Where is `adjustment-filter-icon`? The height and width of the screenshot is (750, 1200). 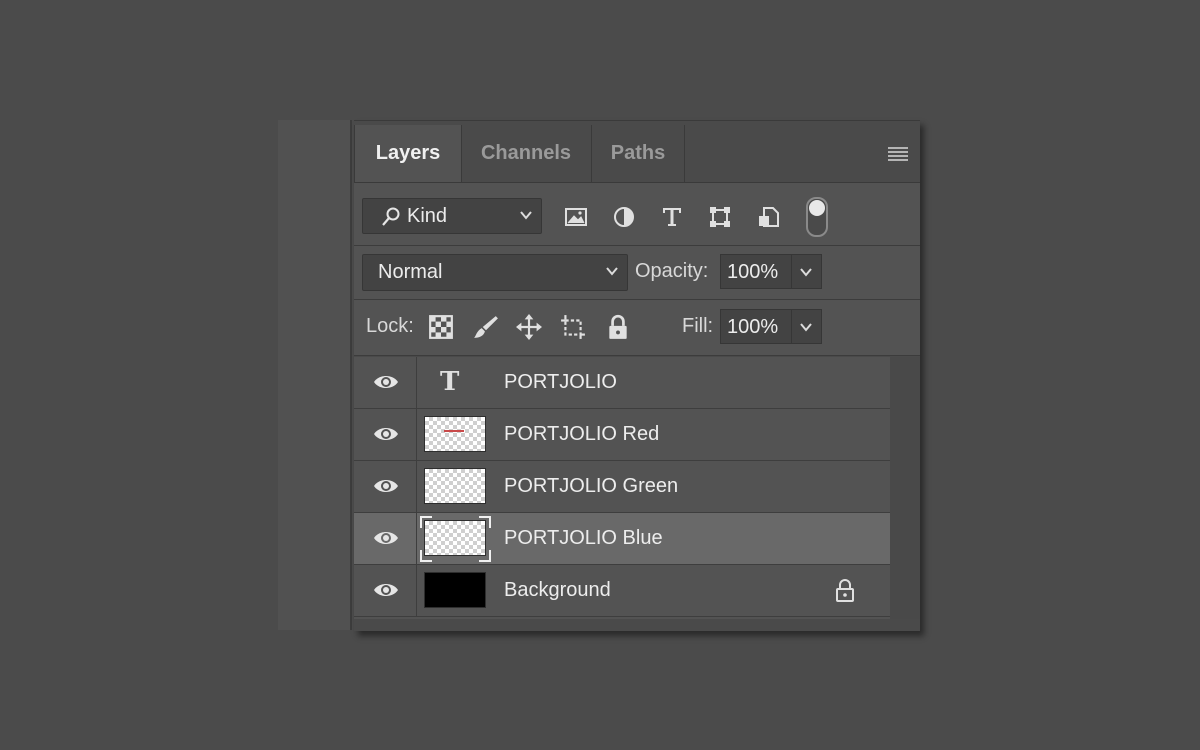 adjustment-filter-icon is located at coordinates (624, 217).